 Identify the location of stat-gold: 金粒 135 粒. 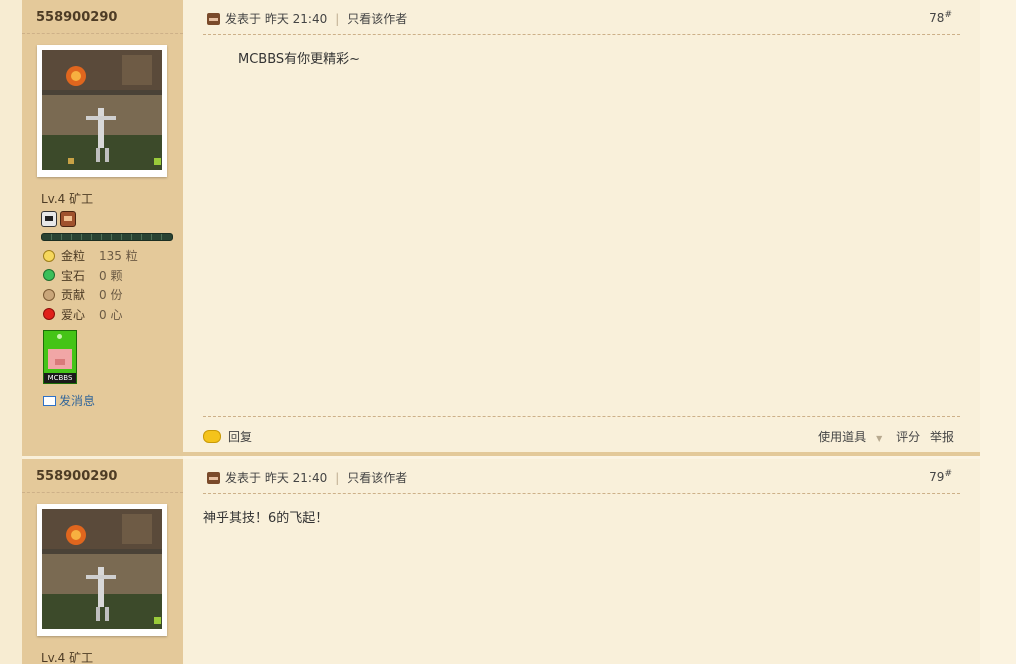
(90, 259).